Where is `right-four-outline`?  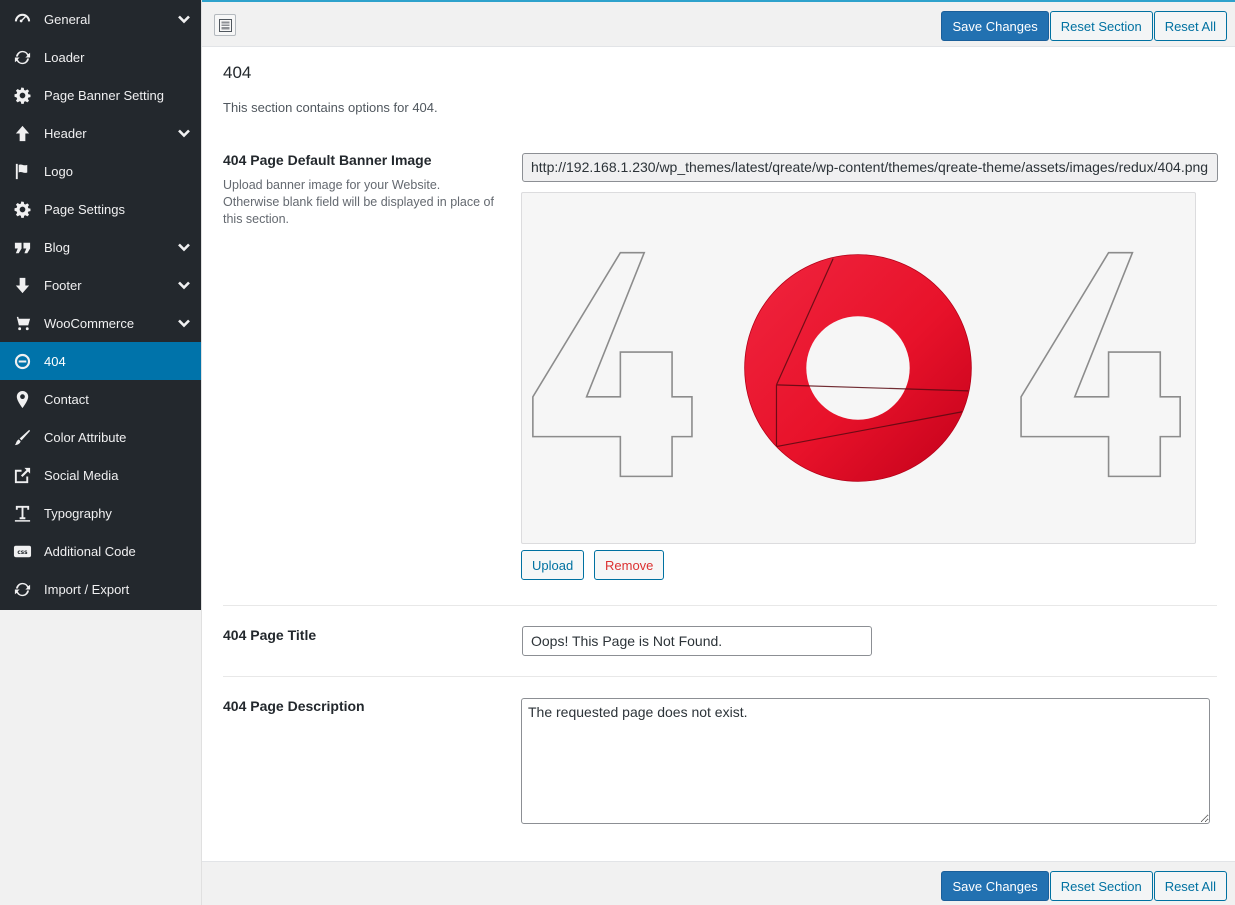 right-four-outline is located at coordinates (1100, 364).